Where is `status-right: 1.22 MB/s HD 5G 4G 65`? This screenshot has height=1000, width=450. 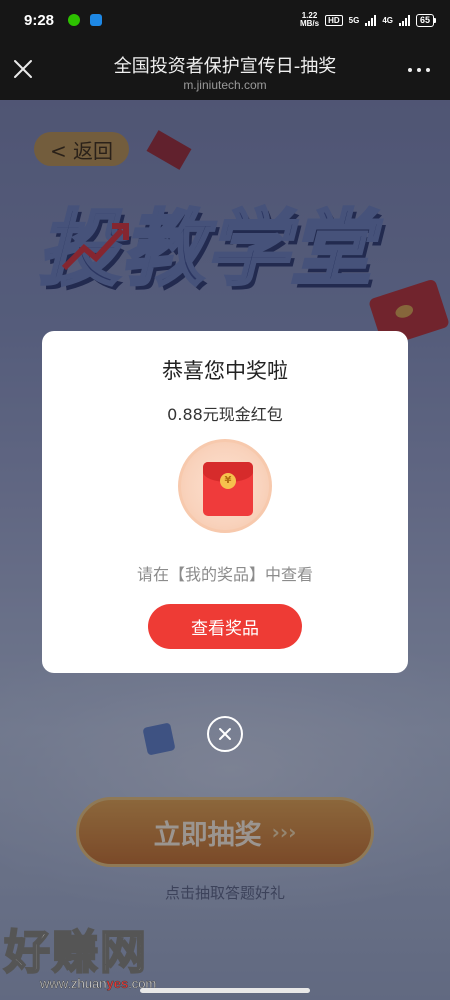 status-right: 1.22 MB/s HD 5G 4G 65 is located at coordinates (368, 20).